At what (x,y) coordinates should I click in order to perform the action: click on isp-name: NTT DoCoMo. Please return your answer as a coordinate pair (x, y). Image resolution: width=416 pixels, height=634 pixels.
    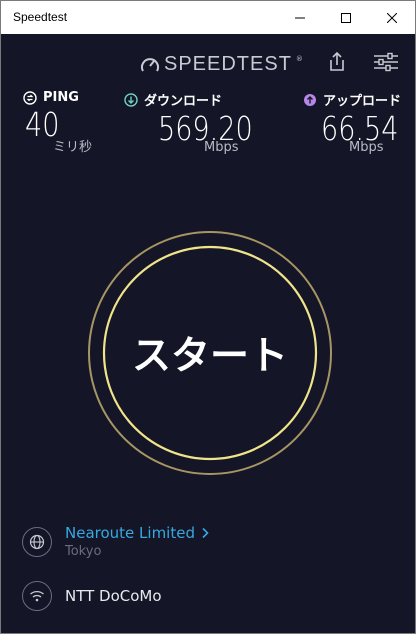
    Looking at the image, I should click on (113, 596).